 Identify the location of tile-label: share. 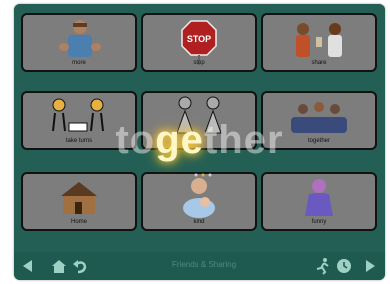
(319, 63).